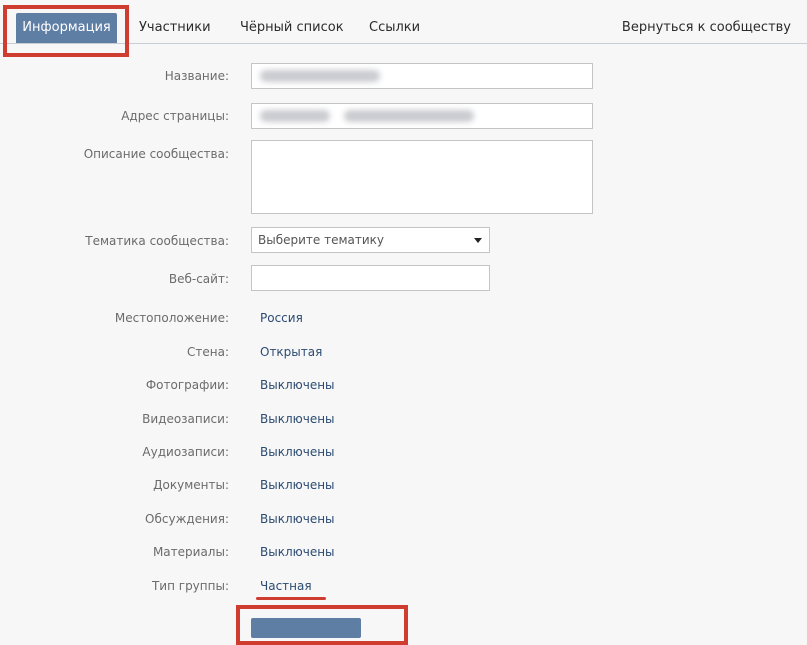 Image resolution: width=807 pixels, height=645 pixels. I want to click on videos-value: Выключены, so click(297, 419).